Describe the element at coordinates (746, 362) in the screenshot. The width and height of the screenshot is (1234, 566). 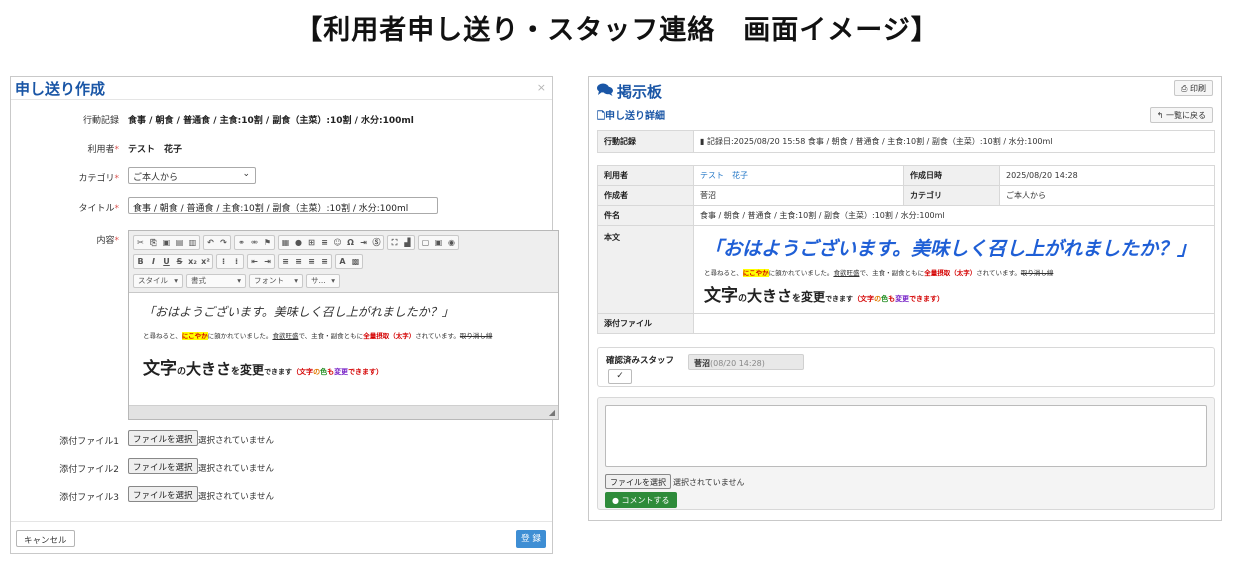
I see `confirmed-staff-entry: 菅沼(08/20 14:28)` at that location.